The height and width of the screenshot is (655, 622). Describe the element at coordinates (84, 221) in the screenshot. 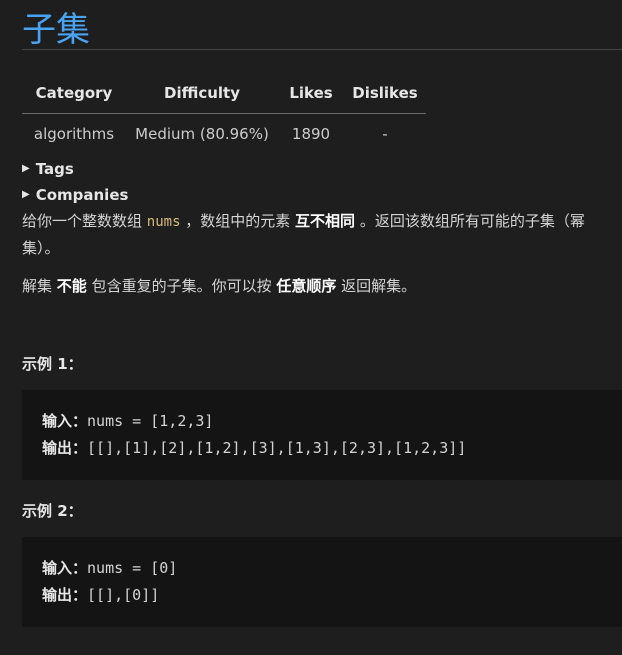

I see `text-span: 给你一个整数数组` at that location.